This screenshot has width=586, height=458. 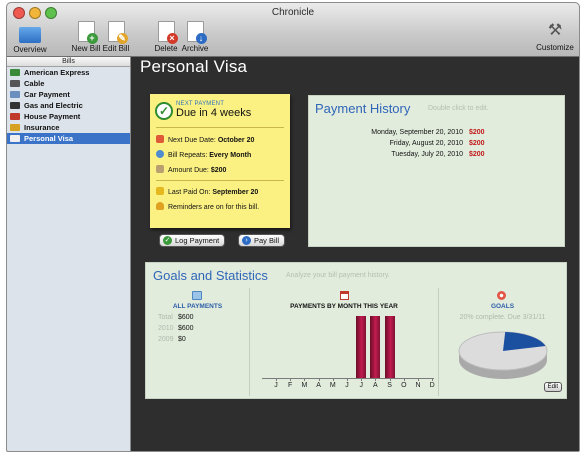 I want to click on sidebar-item: Personal Visa, so click(x=68, y=138).